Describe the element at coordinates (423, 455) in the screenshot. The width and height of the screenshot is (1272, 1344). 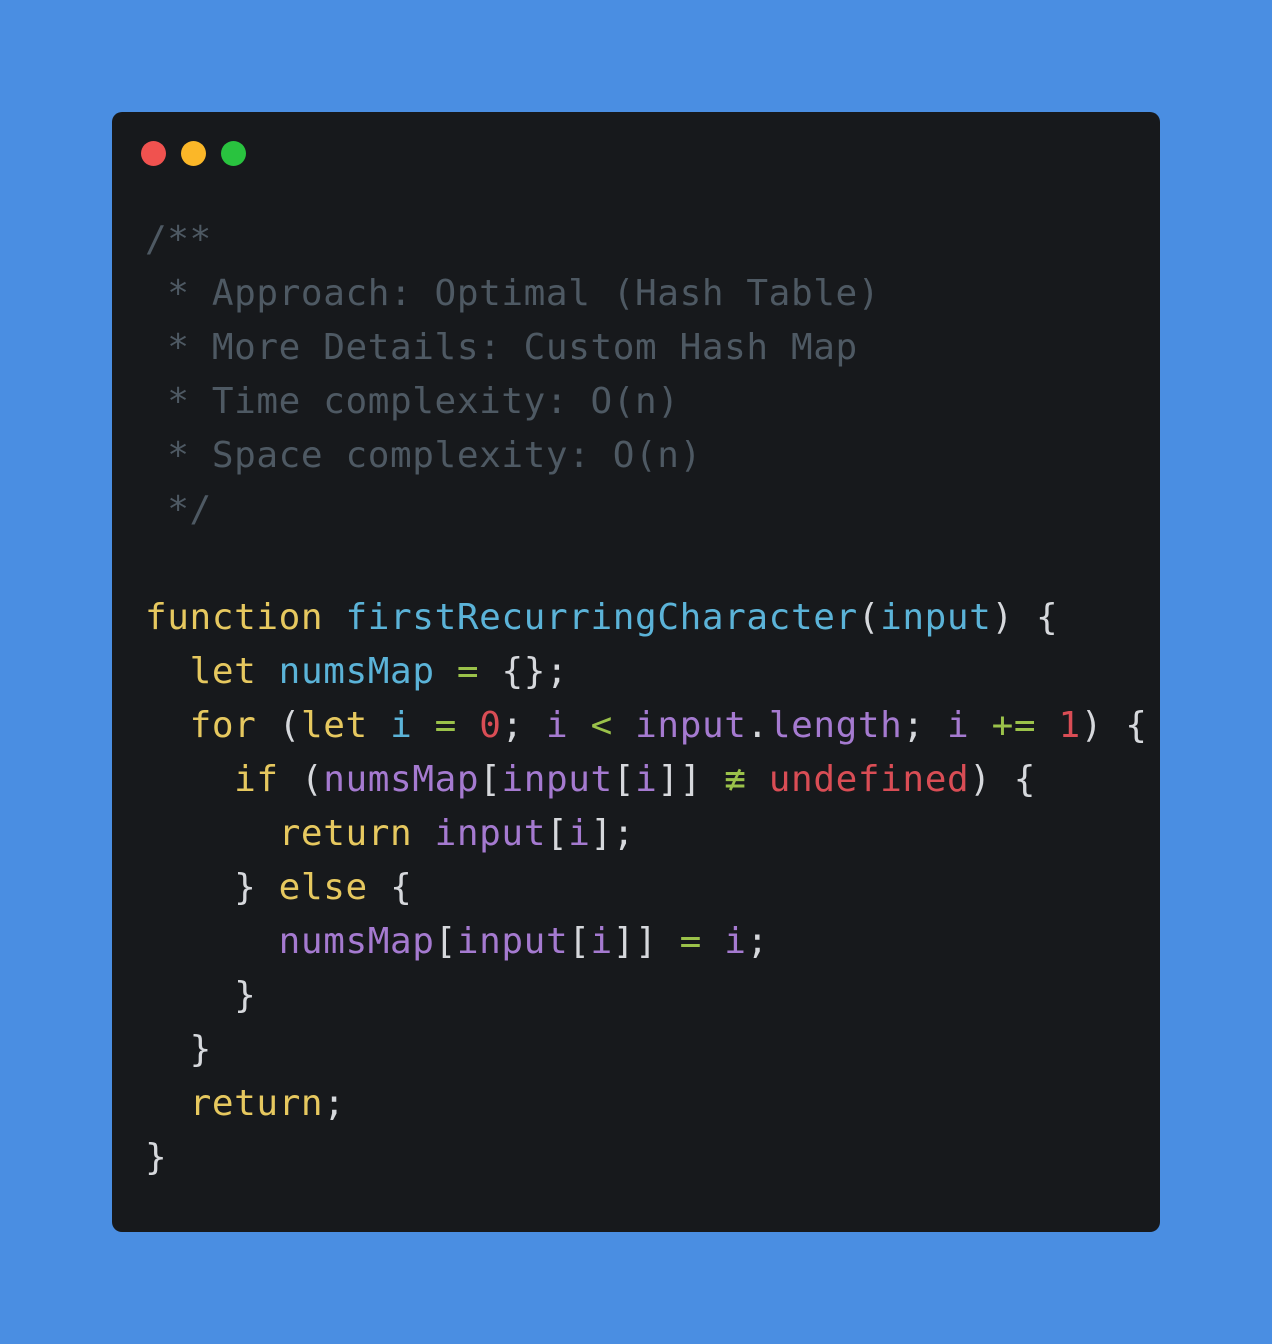
I see `code-token-comment: * Space complexity: O(n)` at that location.